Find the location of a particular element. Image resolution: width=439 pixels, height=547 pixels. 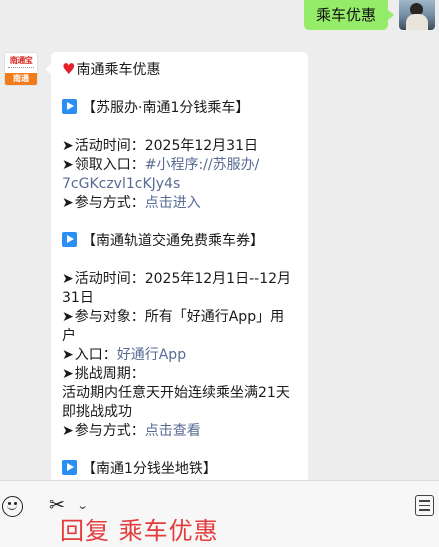

section-heading: 【南通轨道交通免费乘车券】 is located at coordinates (180, 241).